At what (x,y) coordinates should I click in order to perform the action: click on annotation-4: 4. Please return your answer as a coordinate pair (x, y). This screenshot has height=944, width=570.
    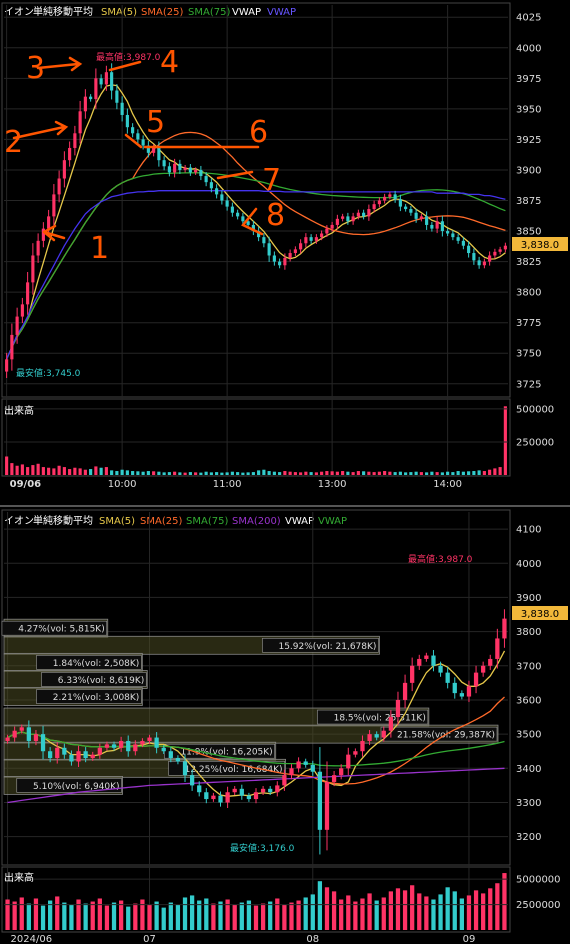
    Looking at the image, I should click on (169, 62).